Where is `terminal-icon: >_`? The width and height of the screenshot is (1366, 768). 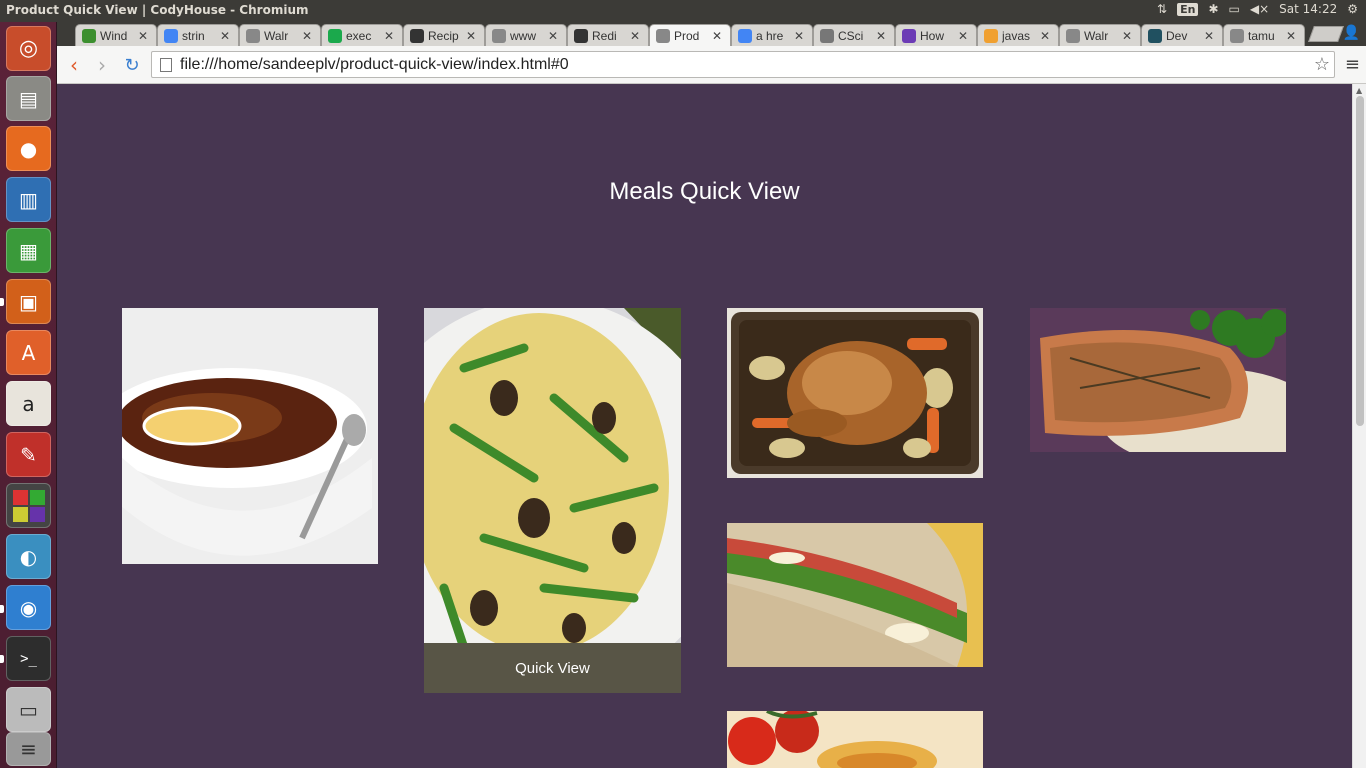
terminal-icon: >_ is located at coordinates (28, 658).